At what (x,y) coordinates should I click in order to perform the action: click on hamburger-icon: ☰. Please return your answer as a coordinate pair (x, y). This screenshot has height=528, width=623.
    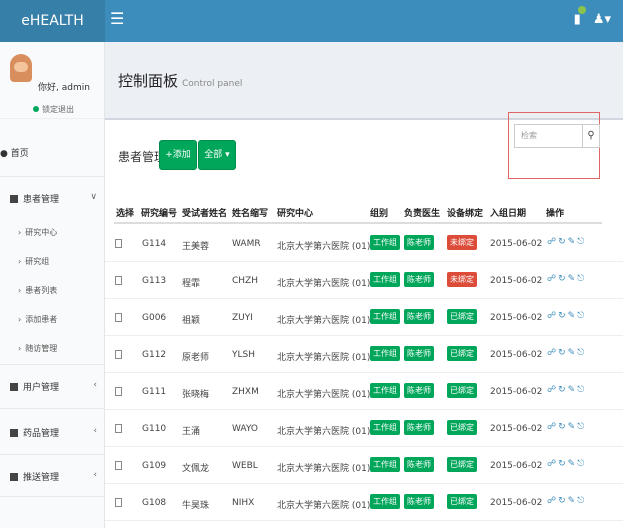
    Looking at the image, I should click on (117, 18).